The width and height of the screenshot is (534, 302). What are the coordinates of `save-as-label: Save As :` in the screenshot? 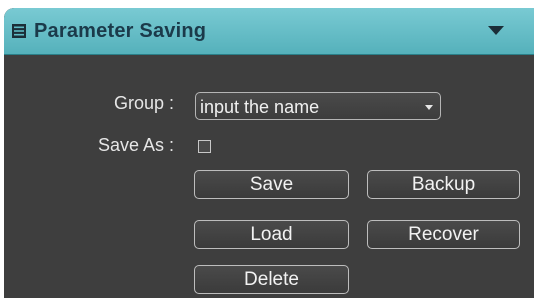 It's located at (135, 145).